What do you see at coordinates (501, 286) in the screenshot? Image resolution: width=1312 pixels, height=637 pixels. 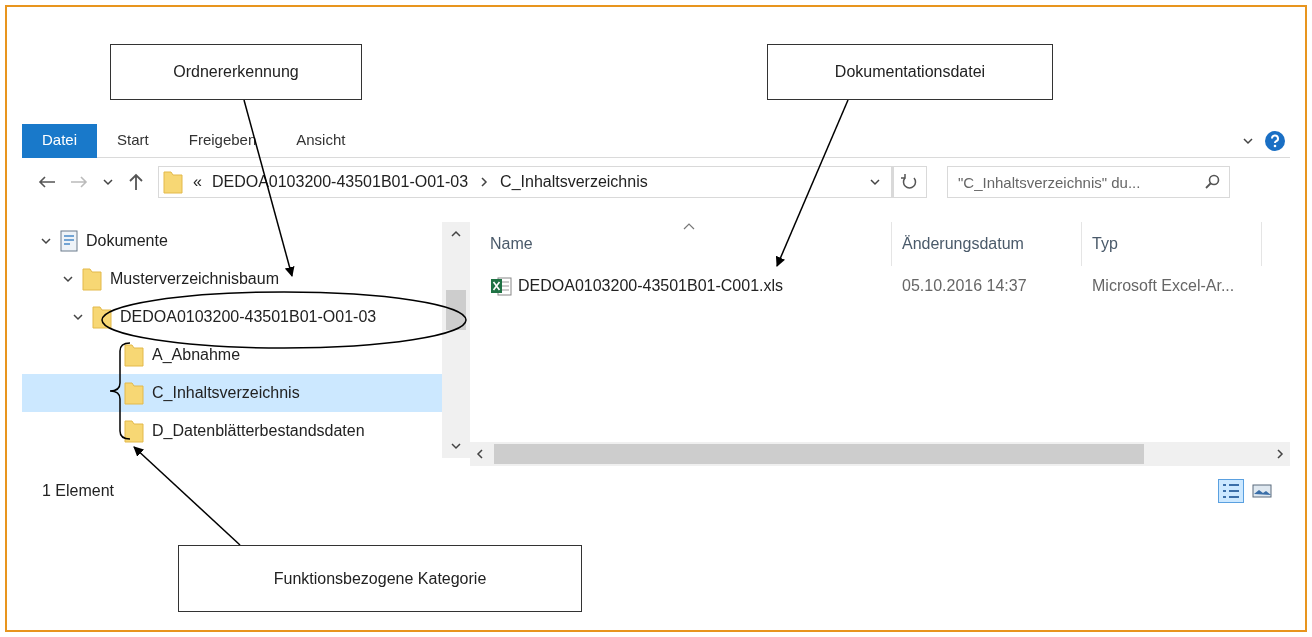 I see `spreadsheet-icon` at bounding box center [501, 286].